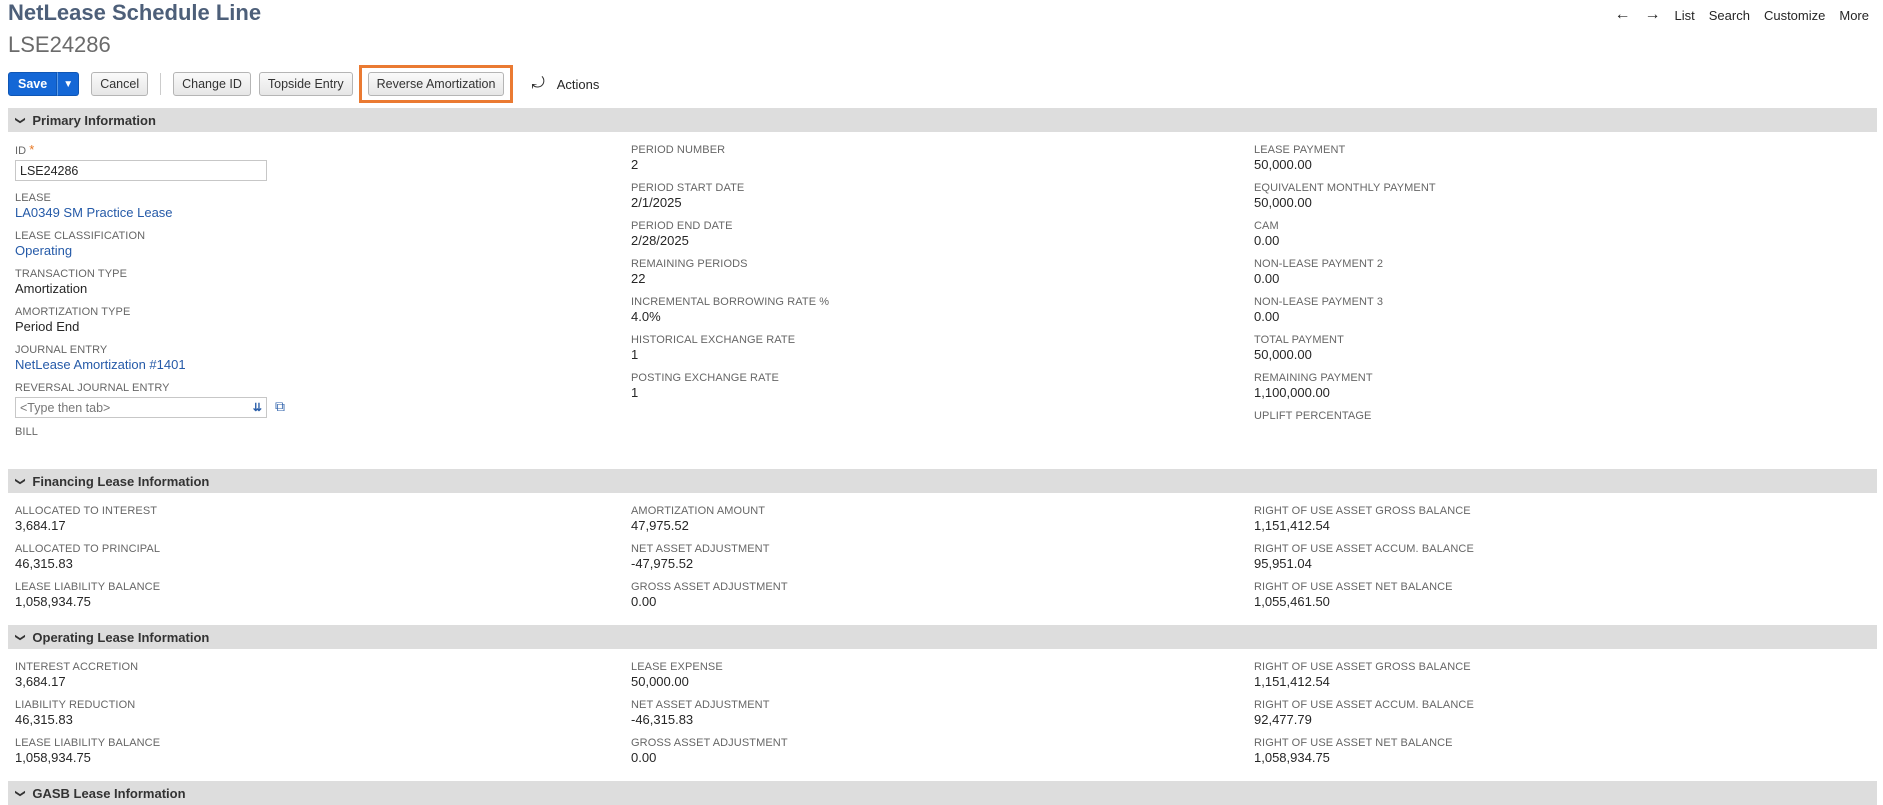 Image resolution: width=1883 pixels, height=805 pixels. I want to click on non-lease-payment-3-label: NON-LEASE PAYMENT 3, so click(1319, 302).